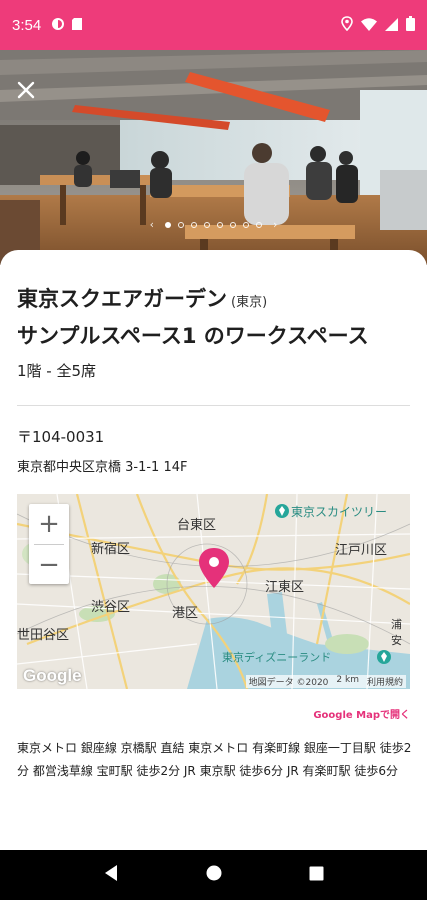 This screenshot has width=427, height=900. I want to click on photo-pager: ‹ ›, so click(213, 224).